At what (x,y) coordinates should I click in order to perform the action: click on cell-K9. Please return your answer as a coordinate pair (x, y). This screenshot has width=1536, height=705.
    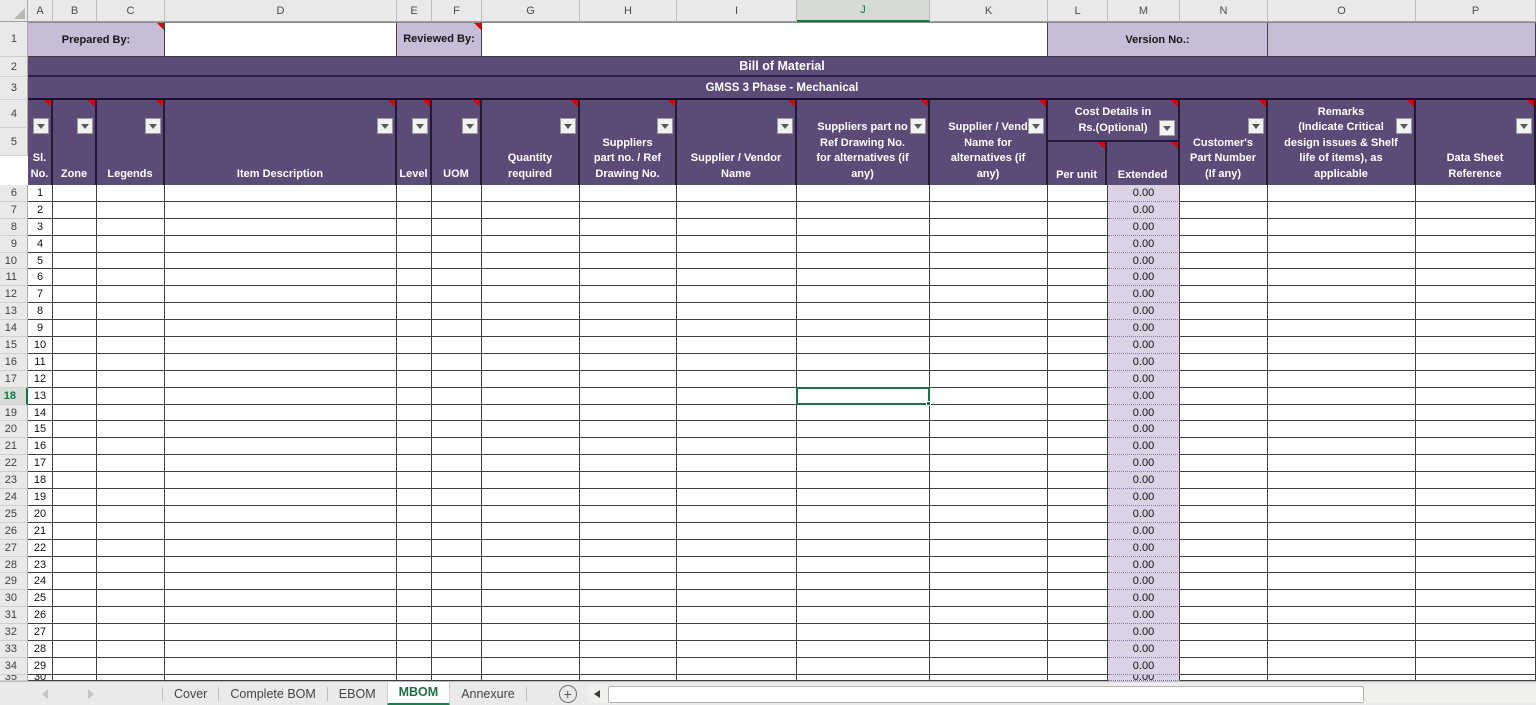
    Looking at the image, I should click on (989, 244).